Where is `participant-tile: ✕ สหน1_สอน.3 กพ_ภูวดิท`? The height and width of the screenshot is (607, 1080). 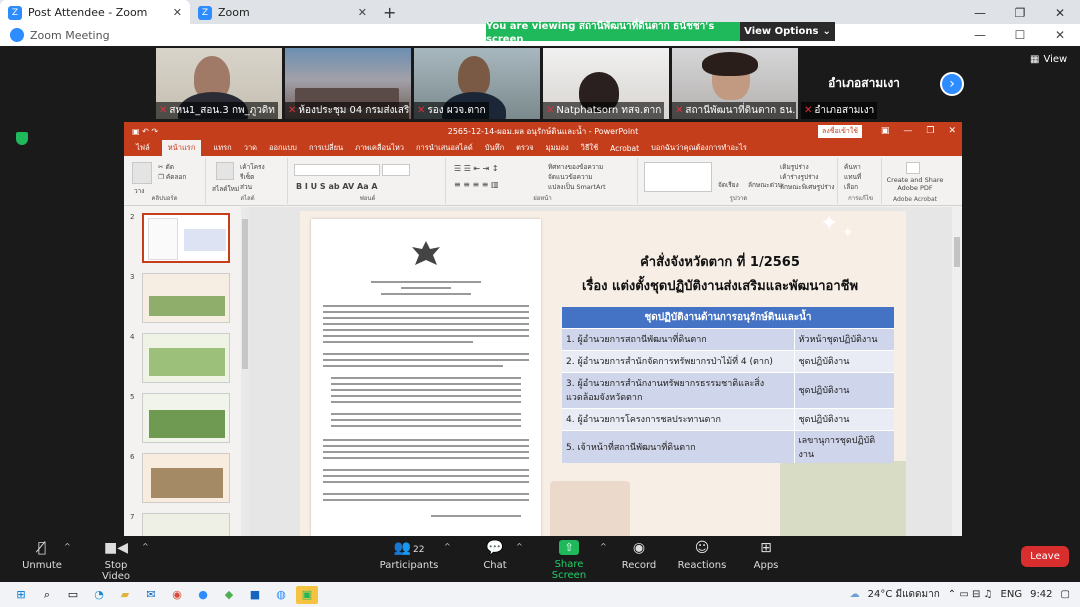 participant-tile: ✕ สหน1_สอน.3 กพ_ภูวดิท is located at coordinates (219, 83).